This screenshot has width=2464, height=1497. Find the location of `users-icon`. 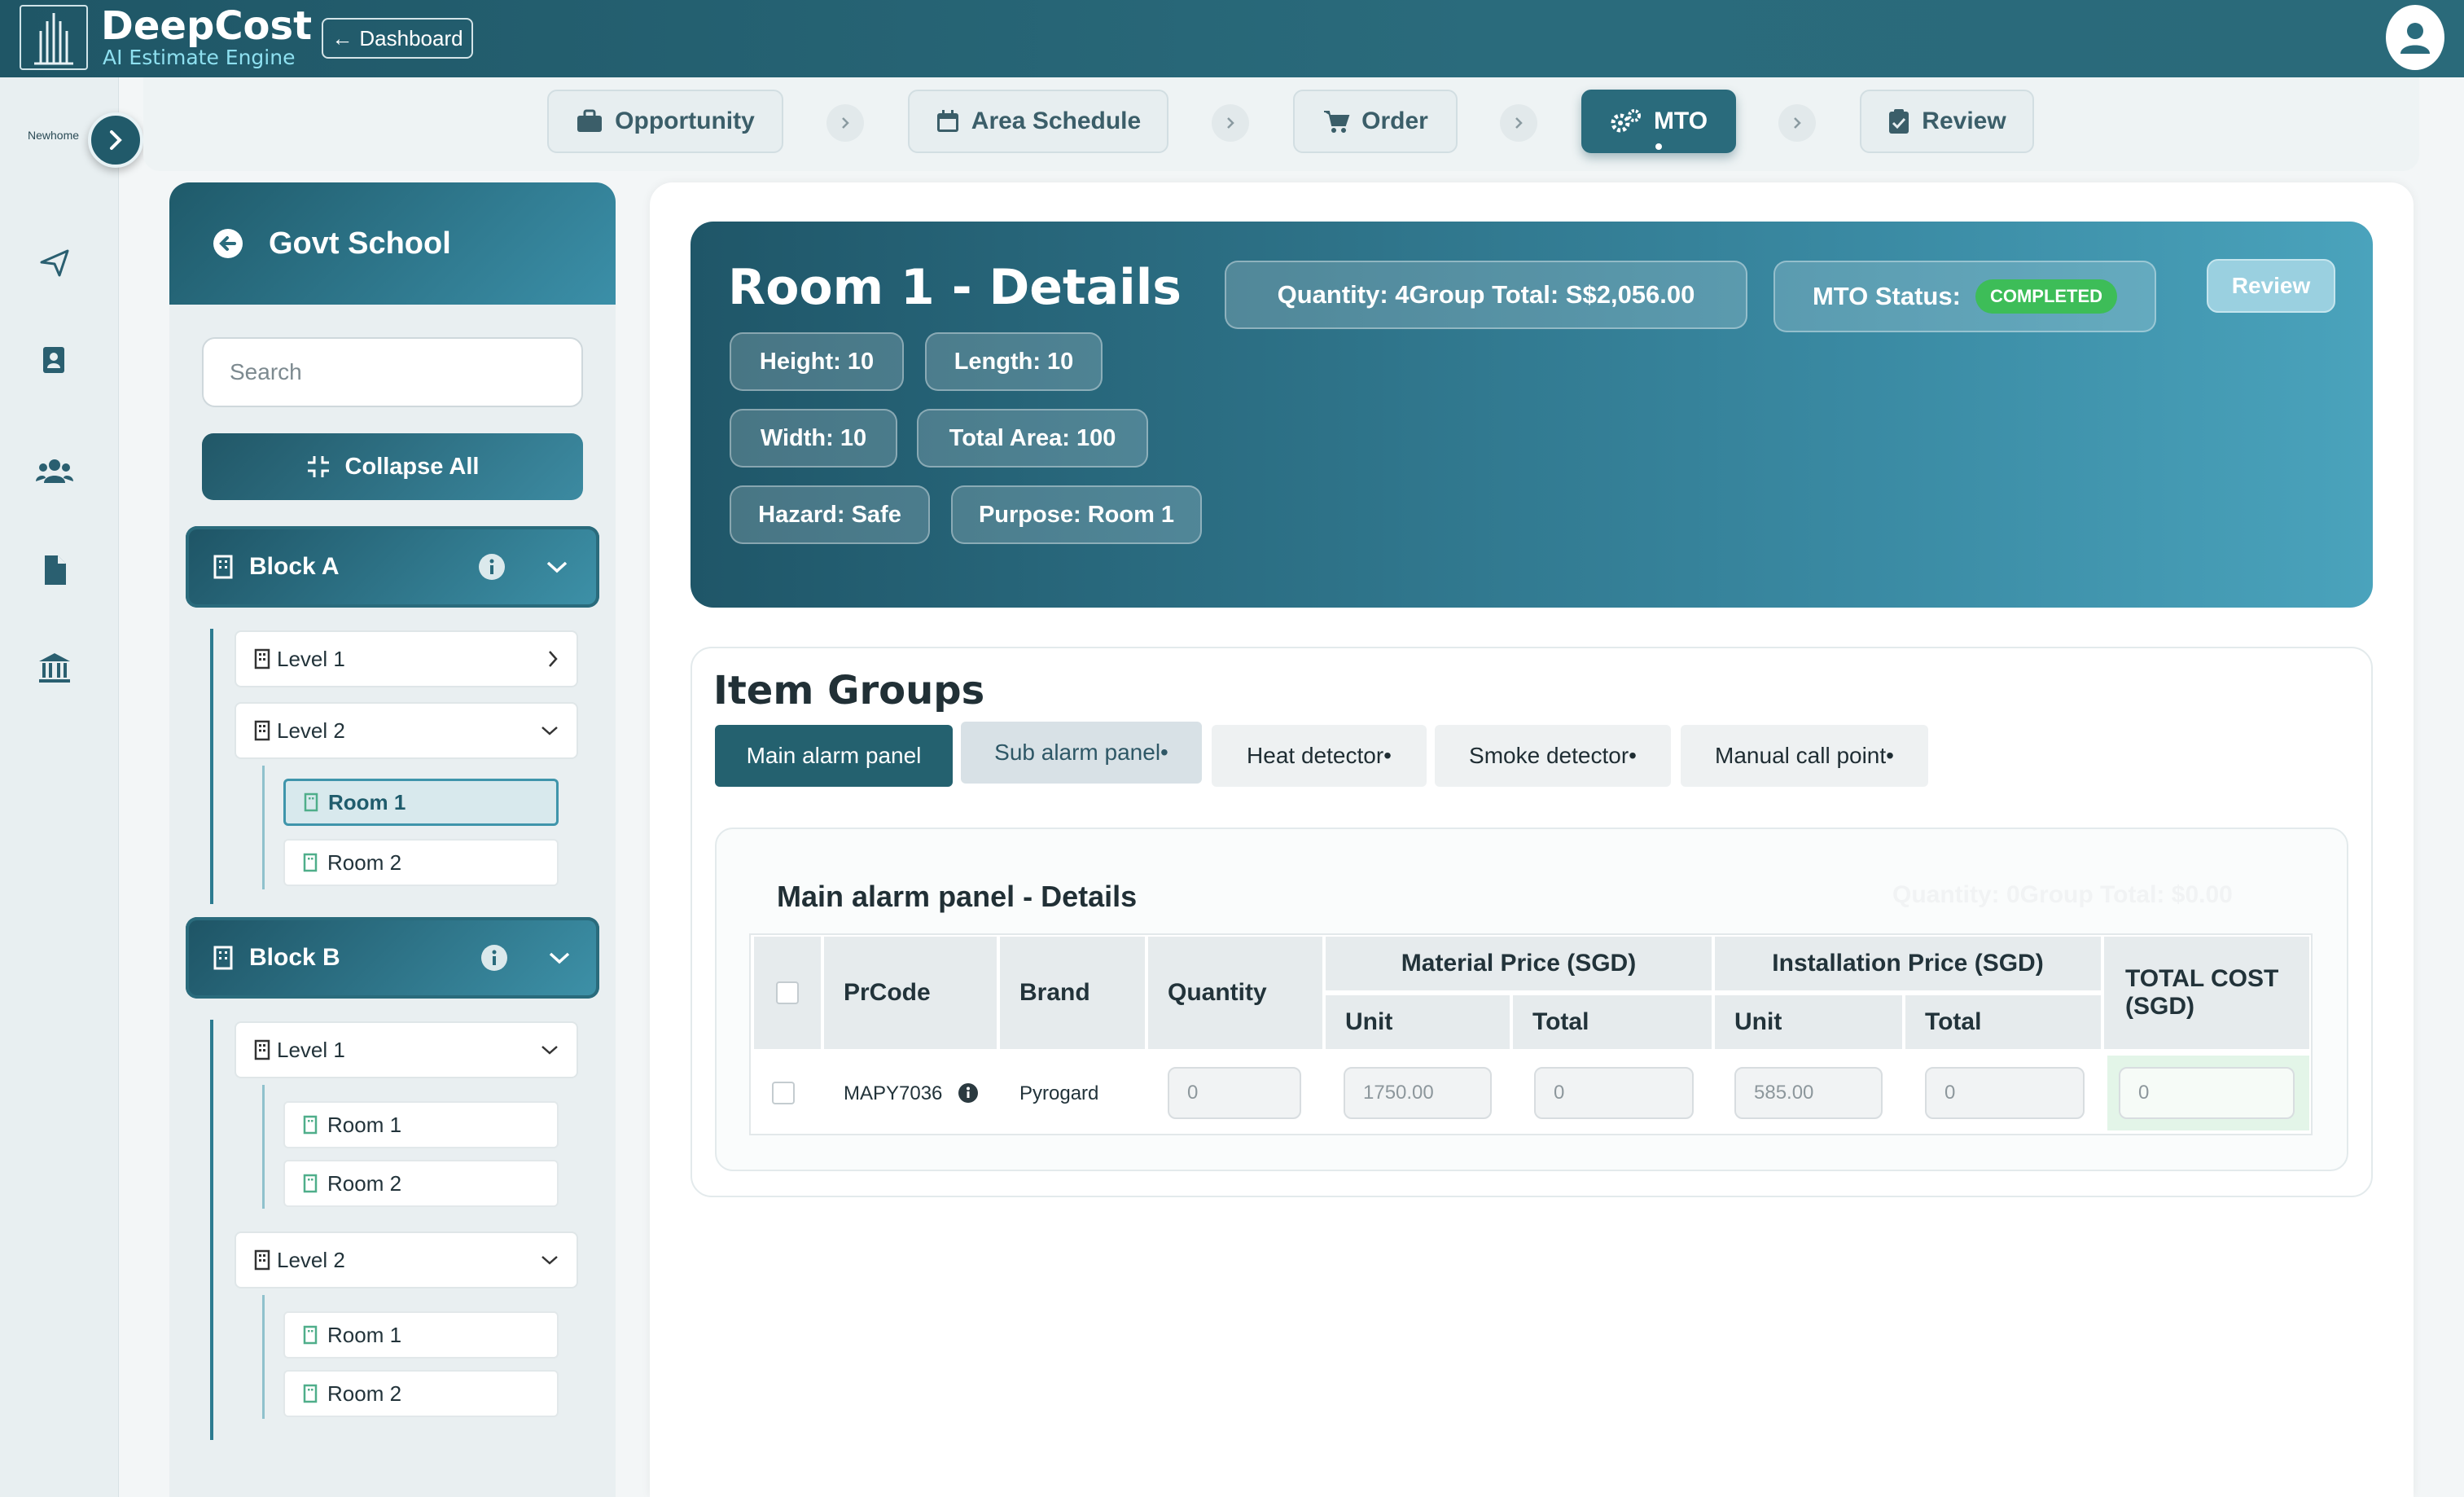

users-icon is located at coordinates (55, 470).